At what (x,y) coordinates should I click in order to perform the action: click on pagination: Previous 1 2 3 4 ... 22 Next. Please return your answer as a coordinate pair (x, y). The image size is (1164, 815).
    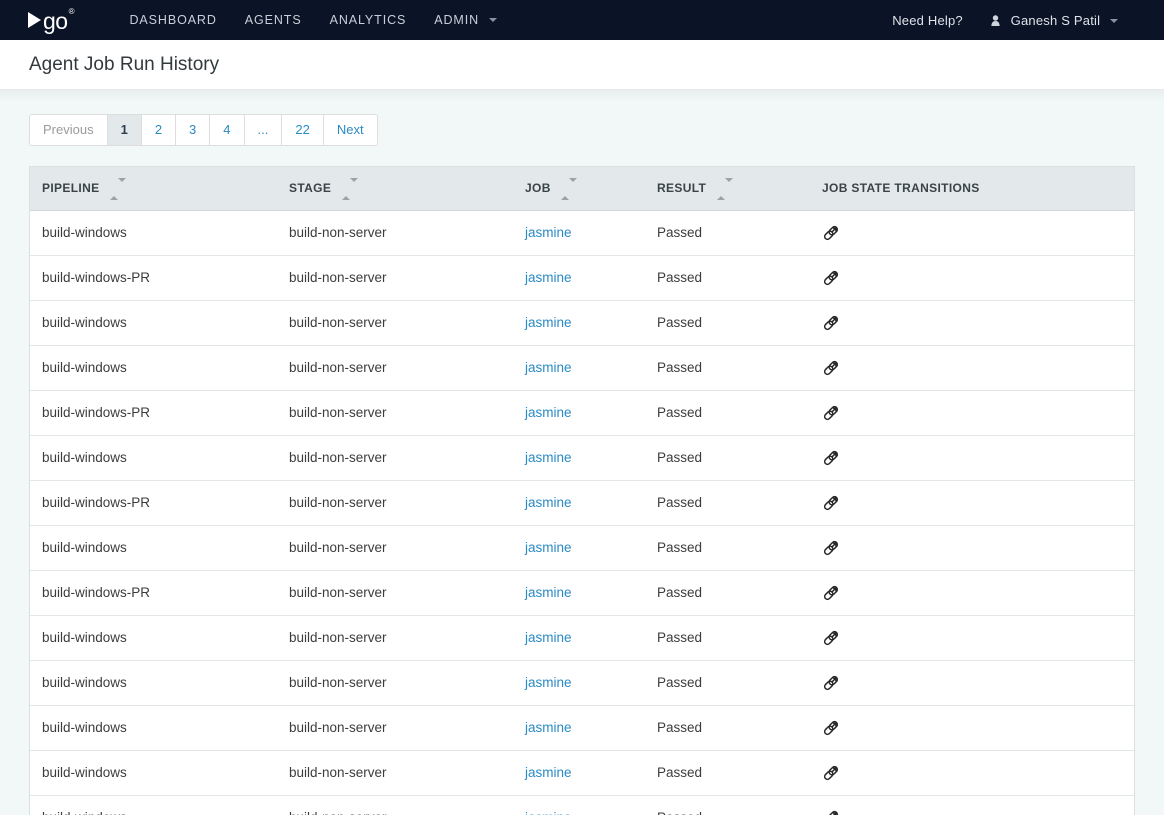
    Looking at the image, I should click on (203, 130).